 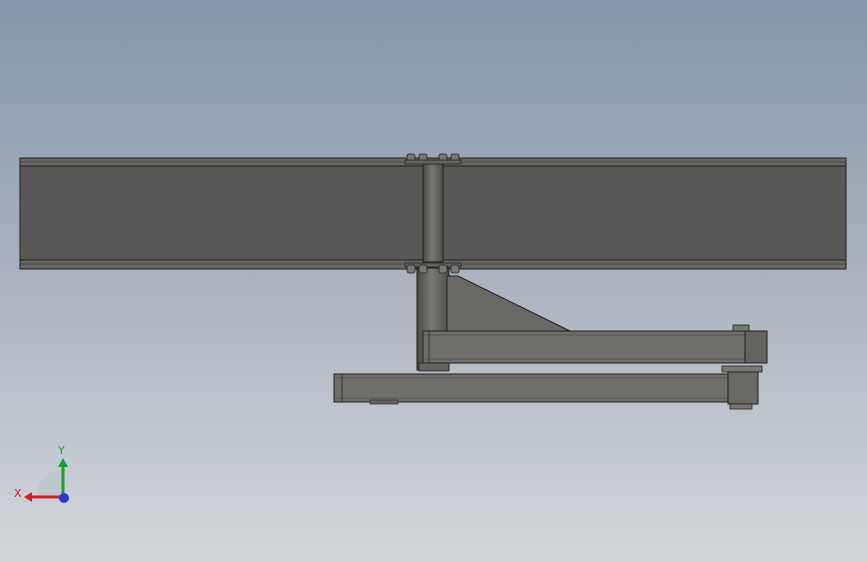 I want to click on post-washer, so click(x=434, y=367).